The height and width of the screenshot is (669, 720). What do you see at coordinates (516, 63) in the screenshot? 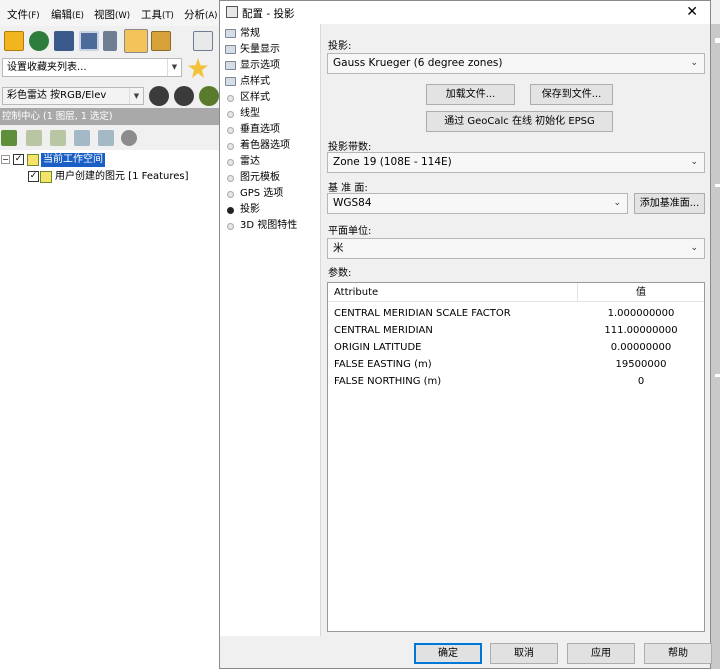
I see `projection-select: Gauss Krueger (6 degree zones) ⌄` at bounding box center [516, 63].